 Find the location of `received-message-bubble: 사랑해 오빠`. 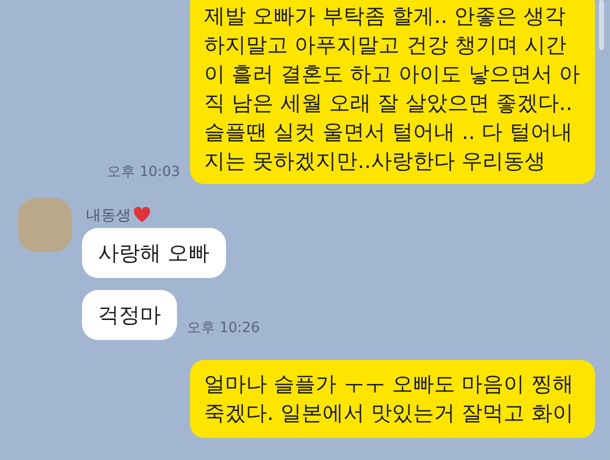

received-message-bubble: 사랑해 오빠 is located at coordinates (154, 253).